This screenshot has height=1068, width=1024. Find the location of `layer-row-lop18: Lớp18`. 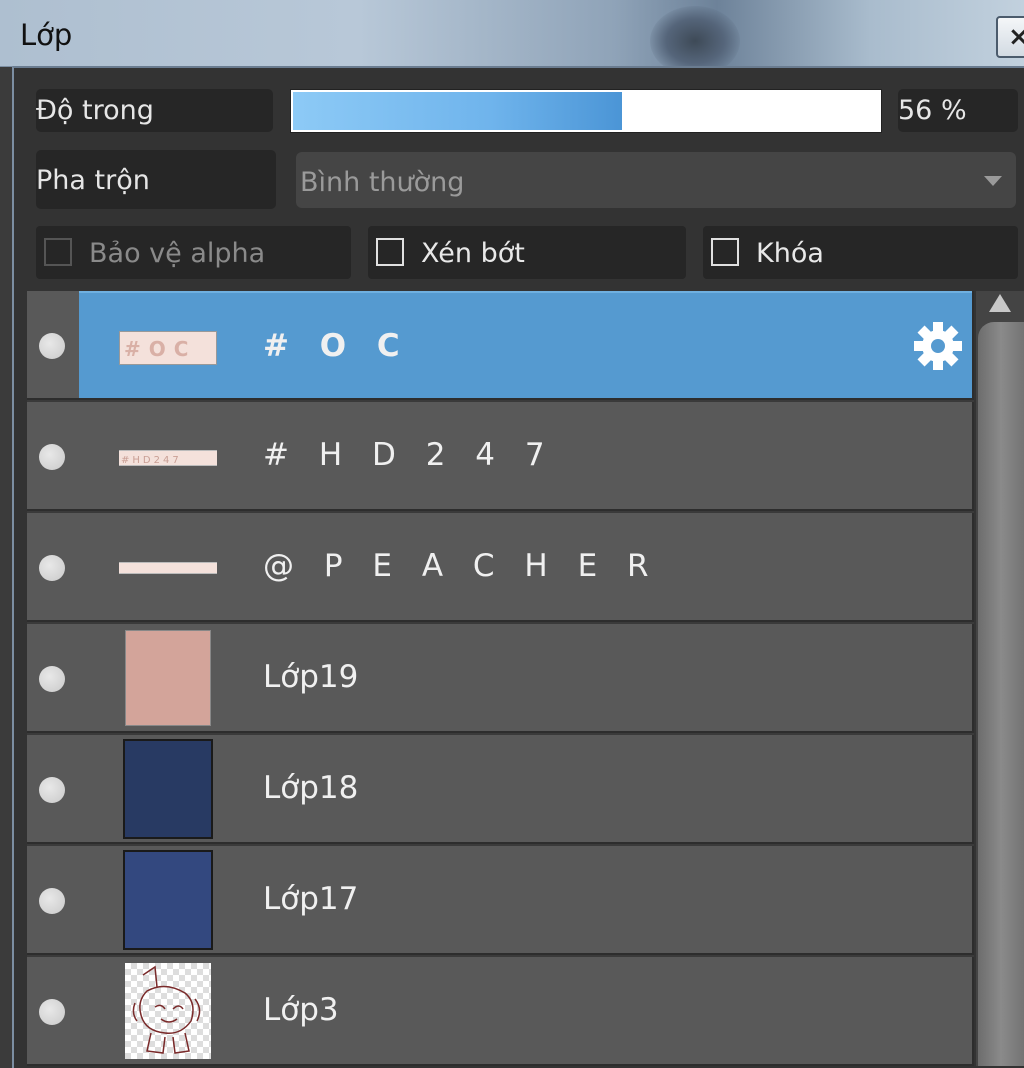

layer-row-lop18: Lớp18 is located at coordinates (500, 789).